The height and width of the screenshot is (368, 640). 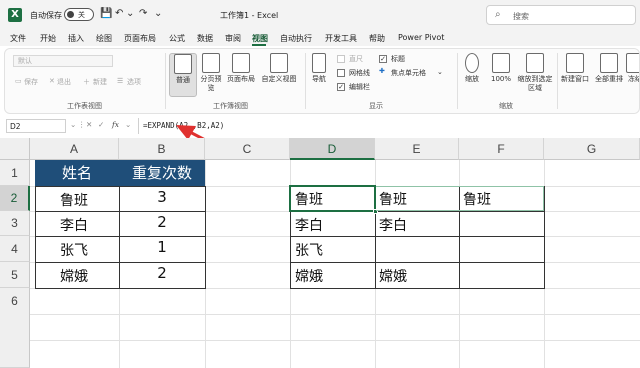 I want to click on cell-a4: 张飞, so click(x=74, y=250).